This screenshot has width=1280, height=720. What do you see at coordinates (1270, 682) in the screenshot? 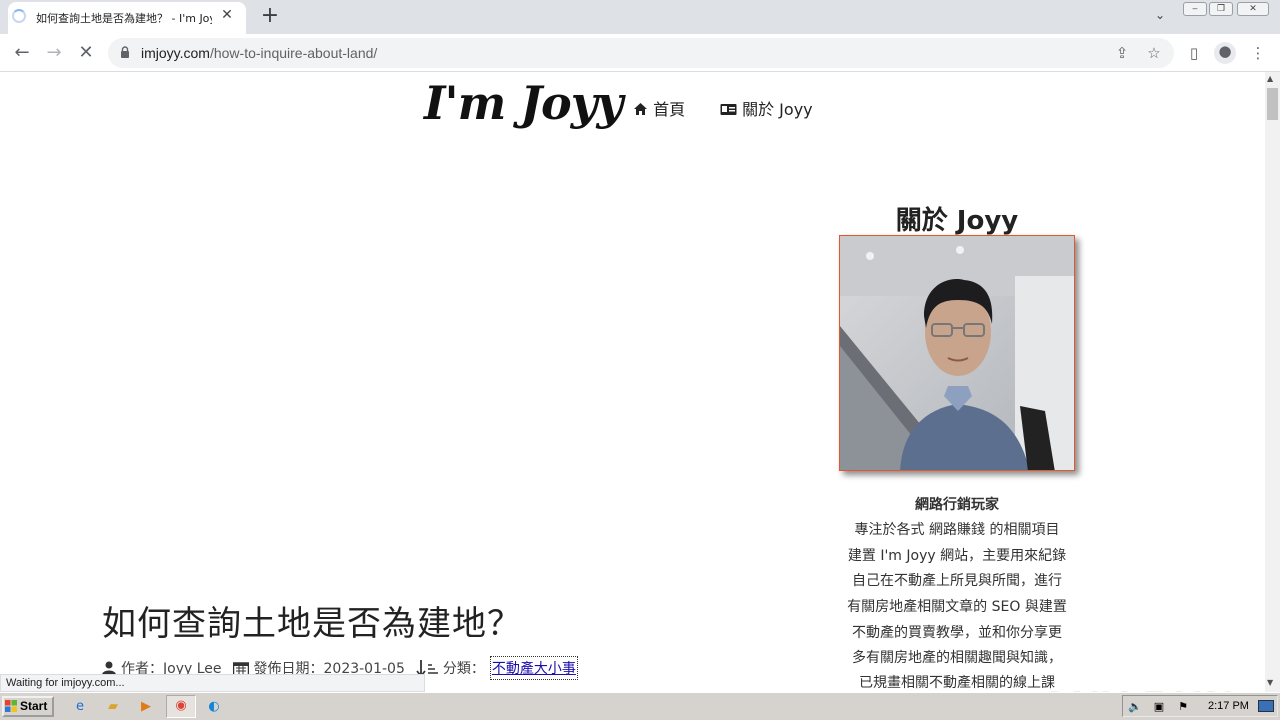
I see `scroll-down-icon: ▼` at bounding box center [1270, 682].